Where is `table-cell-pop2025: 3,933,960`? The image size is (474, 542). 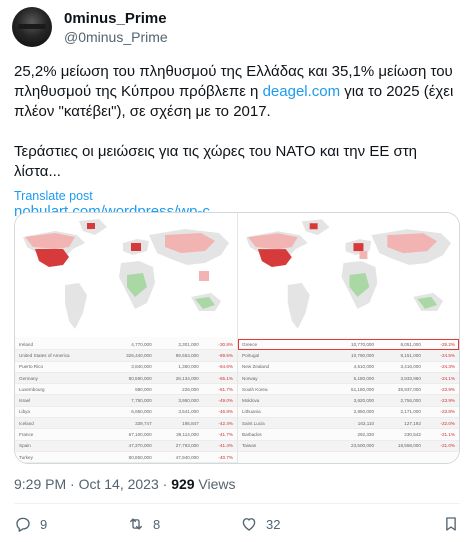 table-cell-pop2025: 3,933,960 is located at coordinates (410, 378).